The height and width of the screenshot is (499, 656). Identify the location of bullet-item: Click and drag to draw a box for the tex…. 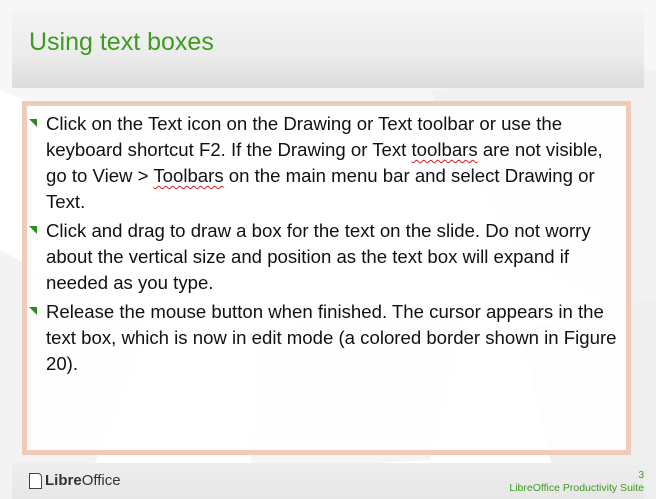
(328, 257).